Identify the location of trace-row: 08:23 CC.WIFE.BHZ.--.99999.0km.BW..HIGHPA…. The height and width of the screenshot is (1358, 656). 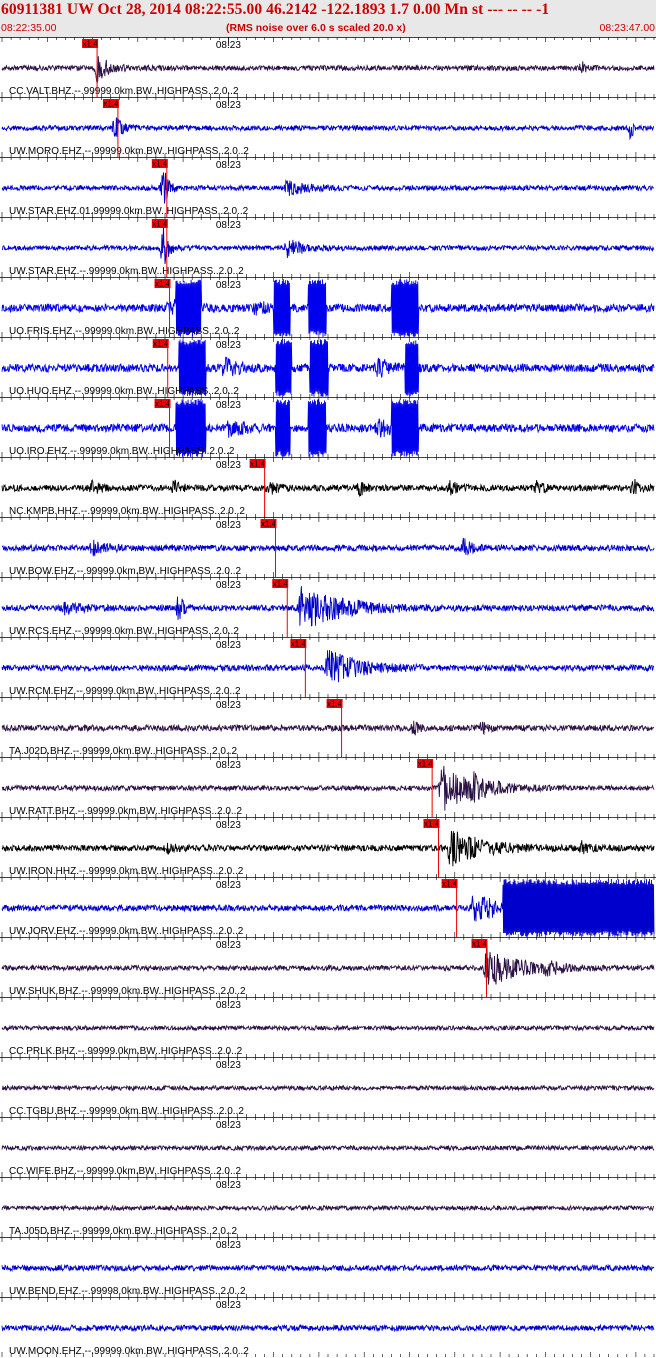
(328, 1147).